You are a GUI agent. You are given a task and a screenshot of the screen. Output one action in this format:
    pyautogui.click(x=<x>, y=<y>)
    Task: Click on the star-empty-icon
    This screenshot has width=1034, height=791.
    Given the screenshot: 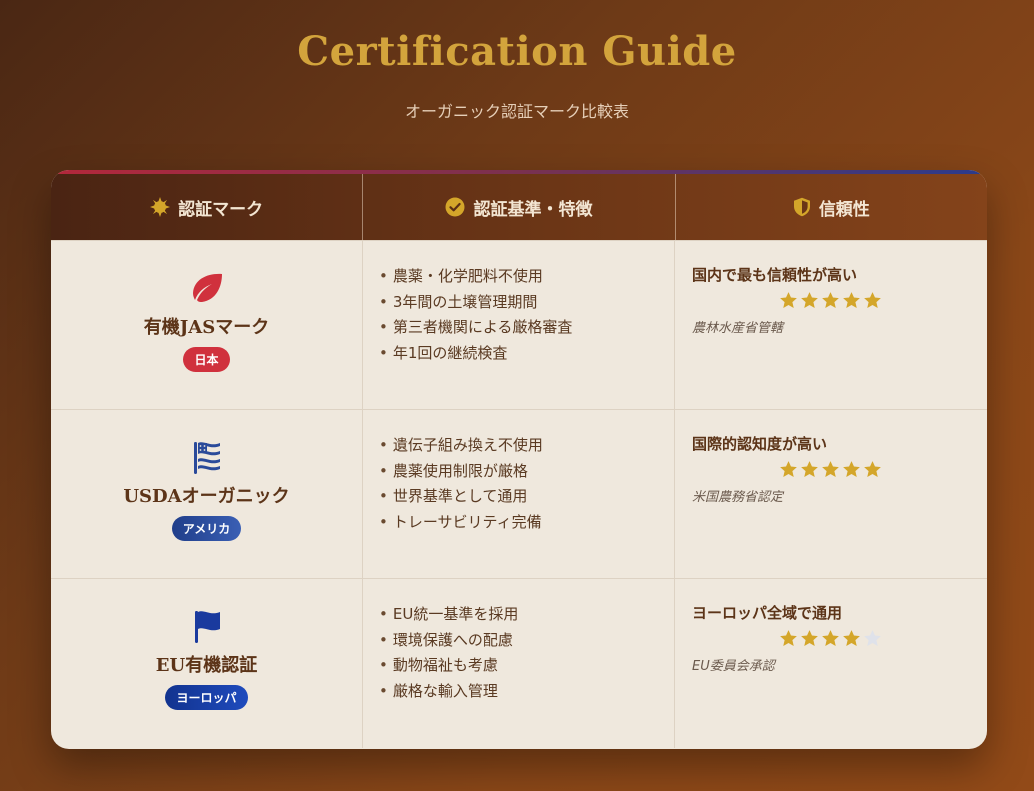 What is the action you would take?
    pyautogui.click(x=872, y=638)
    